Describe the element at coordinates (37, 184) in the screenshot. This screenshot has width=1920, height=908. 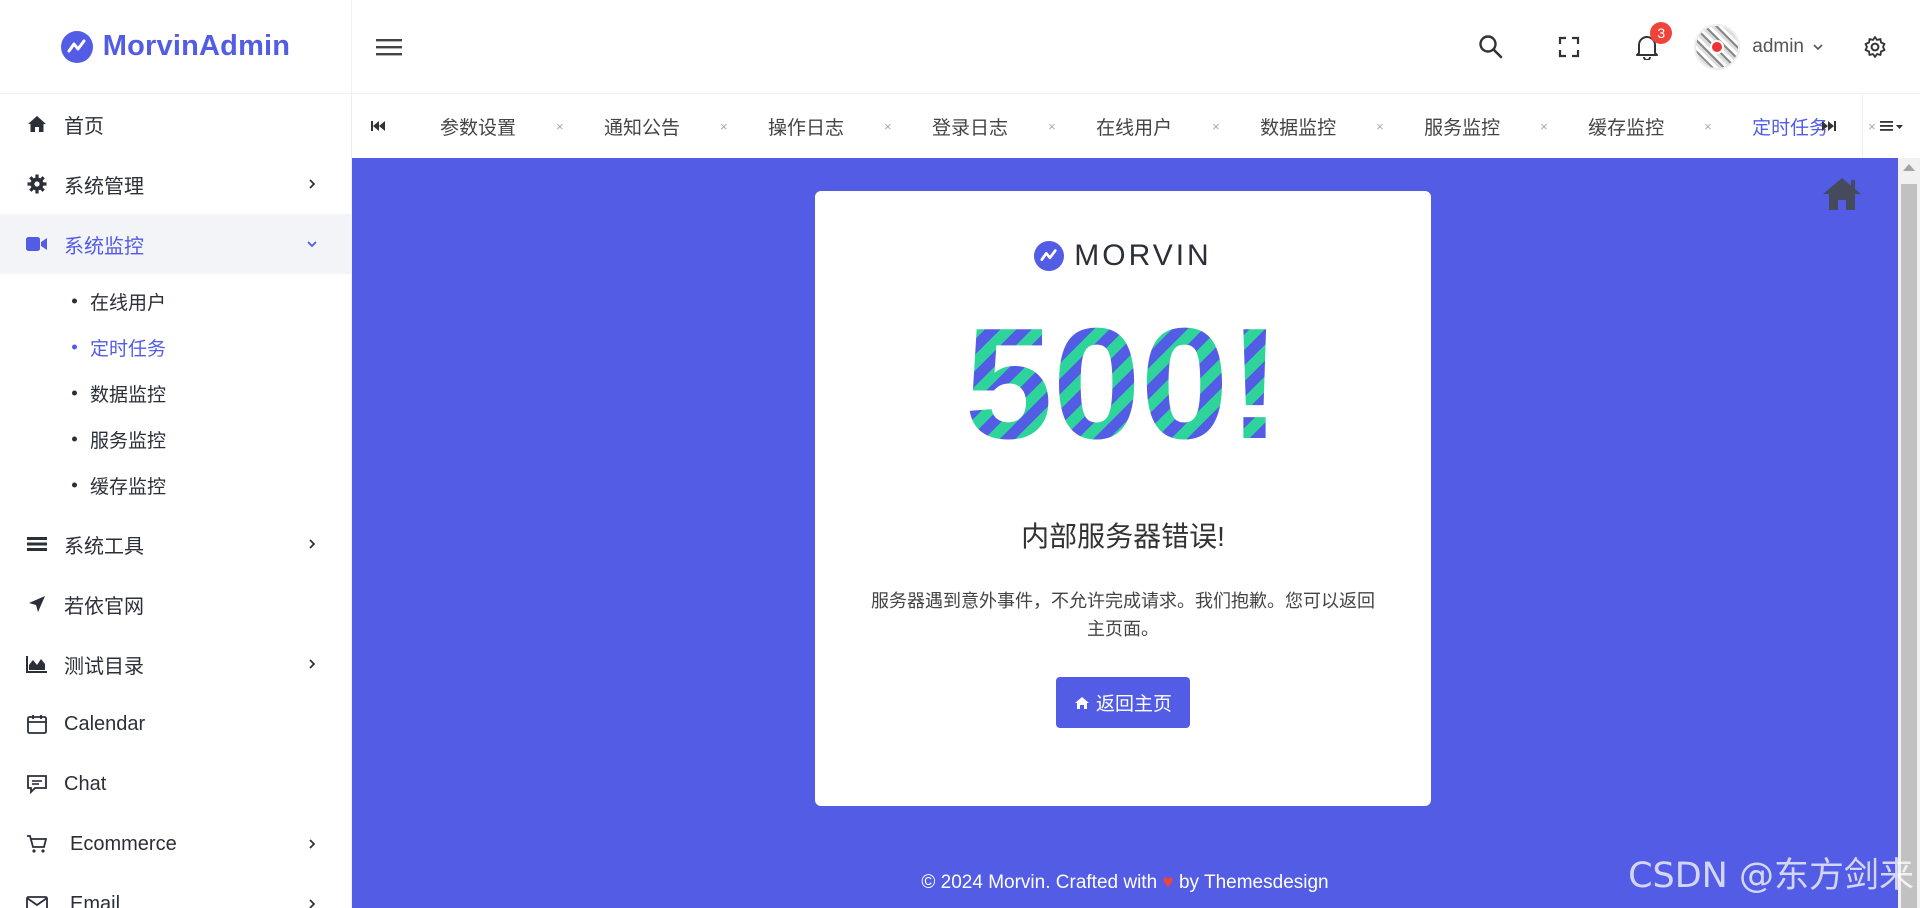
I see `gear-icon` at that location.